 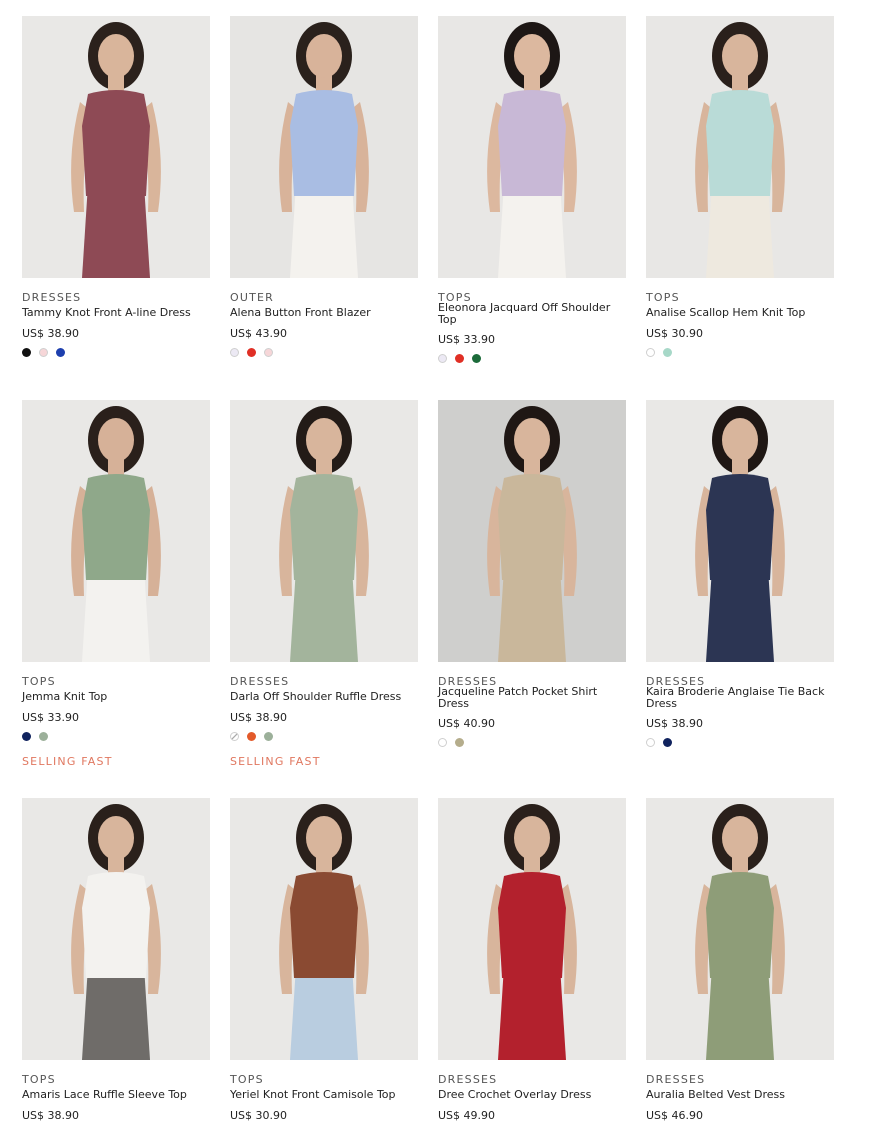 What do you see at coordinates (740, 1095) in the screenshot?
I see `product-name: Auralia Belted Vest Dress` at bounding box center [740, 1095].